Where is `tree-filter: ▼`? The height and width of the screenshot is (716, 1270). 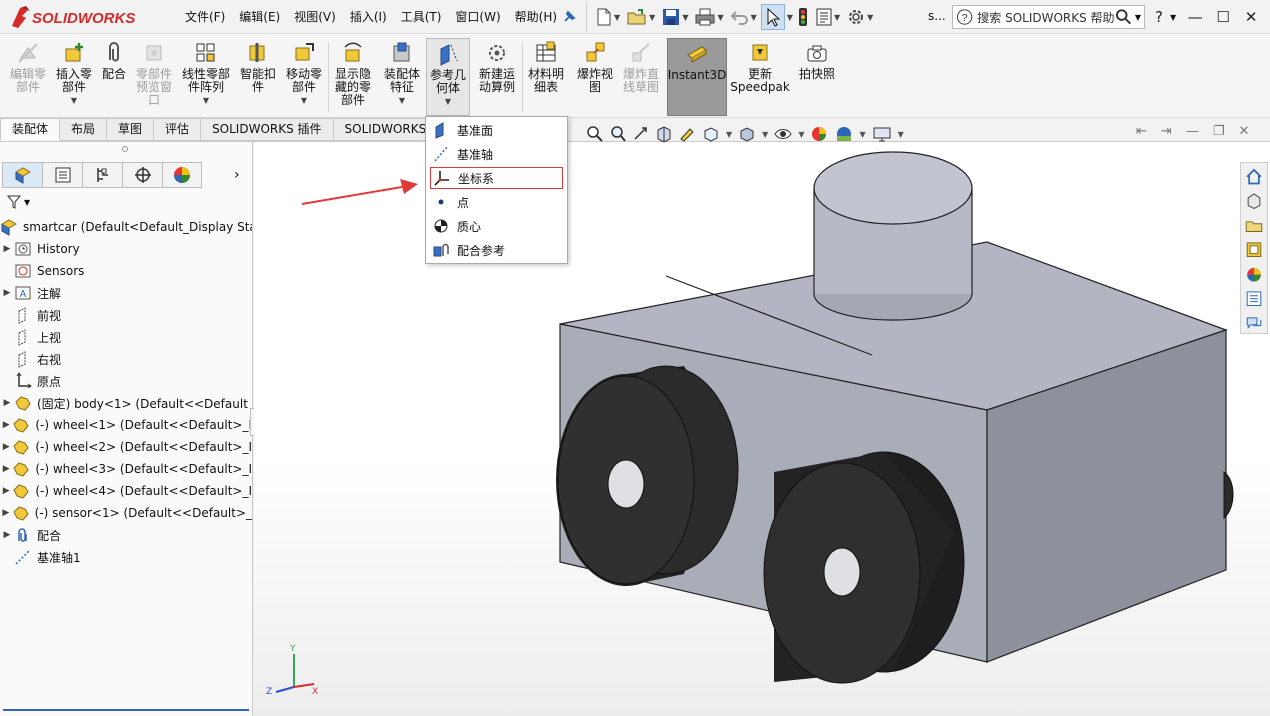
tree-filter: ▼ is located at coordinates (18, 202).